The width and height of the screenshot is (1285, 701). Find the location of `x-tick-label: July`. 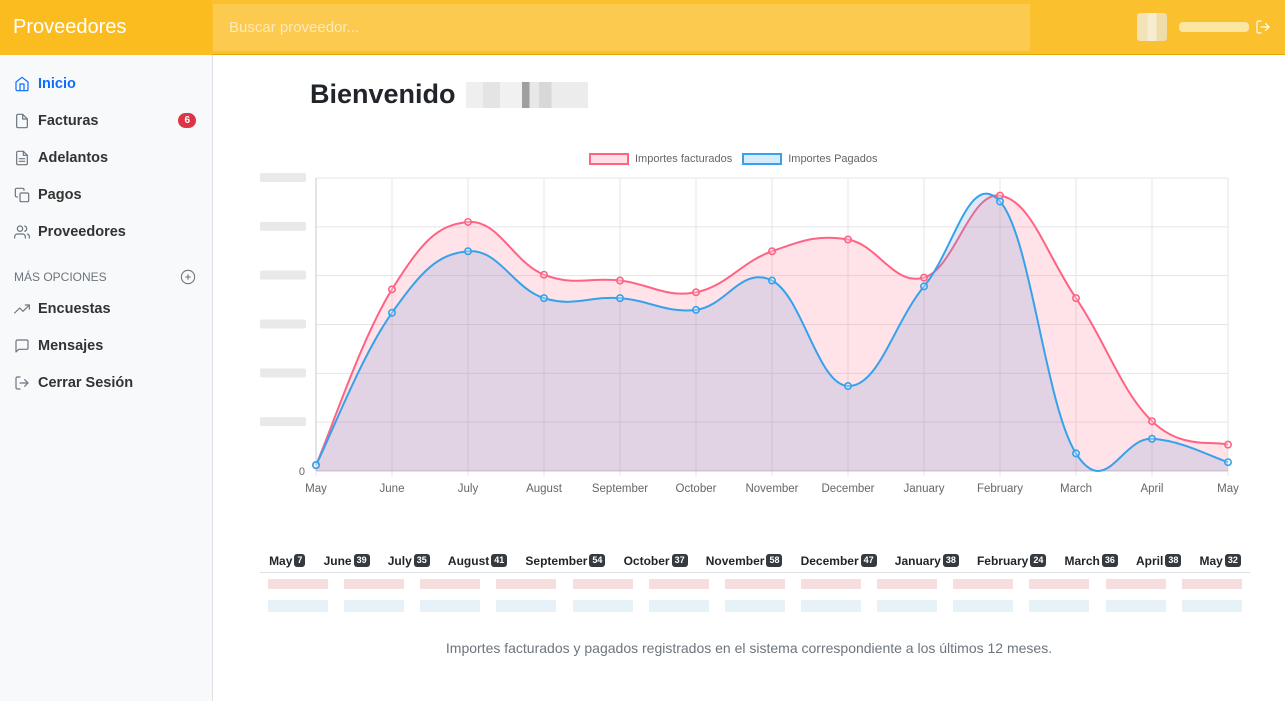

x-tick-label: July is located at coordinates (468, 489).